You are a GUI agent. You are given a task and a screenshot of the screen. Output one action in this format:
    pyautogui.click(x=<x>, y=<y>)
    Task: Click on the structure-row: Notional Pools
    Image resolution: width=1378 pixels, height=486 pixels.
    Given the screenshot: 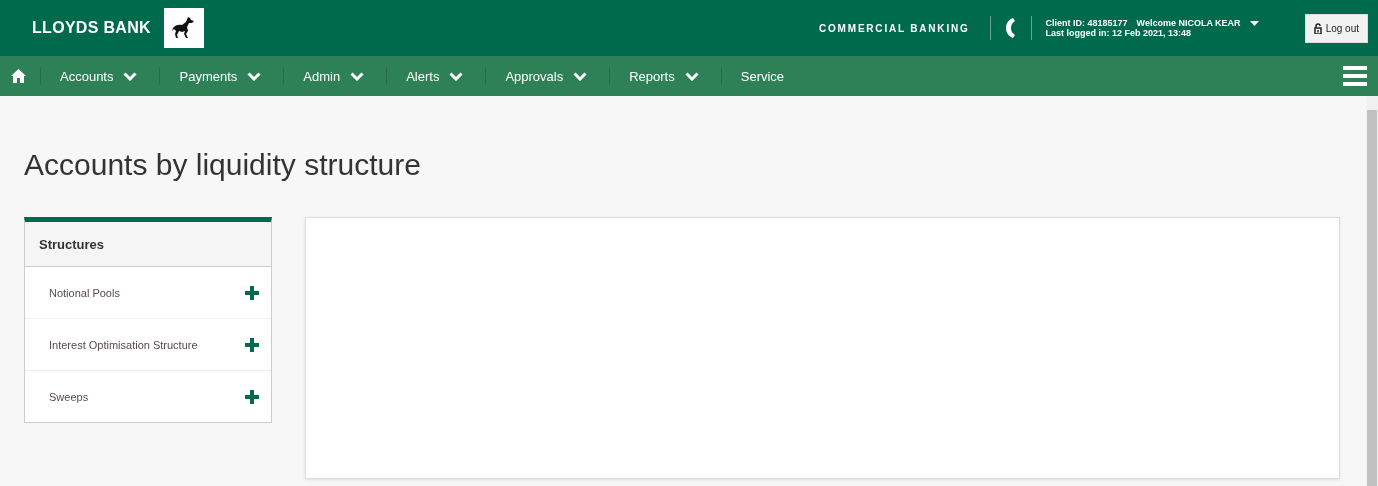 What is the action you would take?
    pyautogui.click(x=148, y=293)
    